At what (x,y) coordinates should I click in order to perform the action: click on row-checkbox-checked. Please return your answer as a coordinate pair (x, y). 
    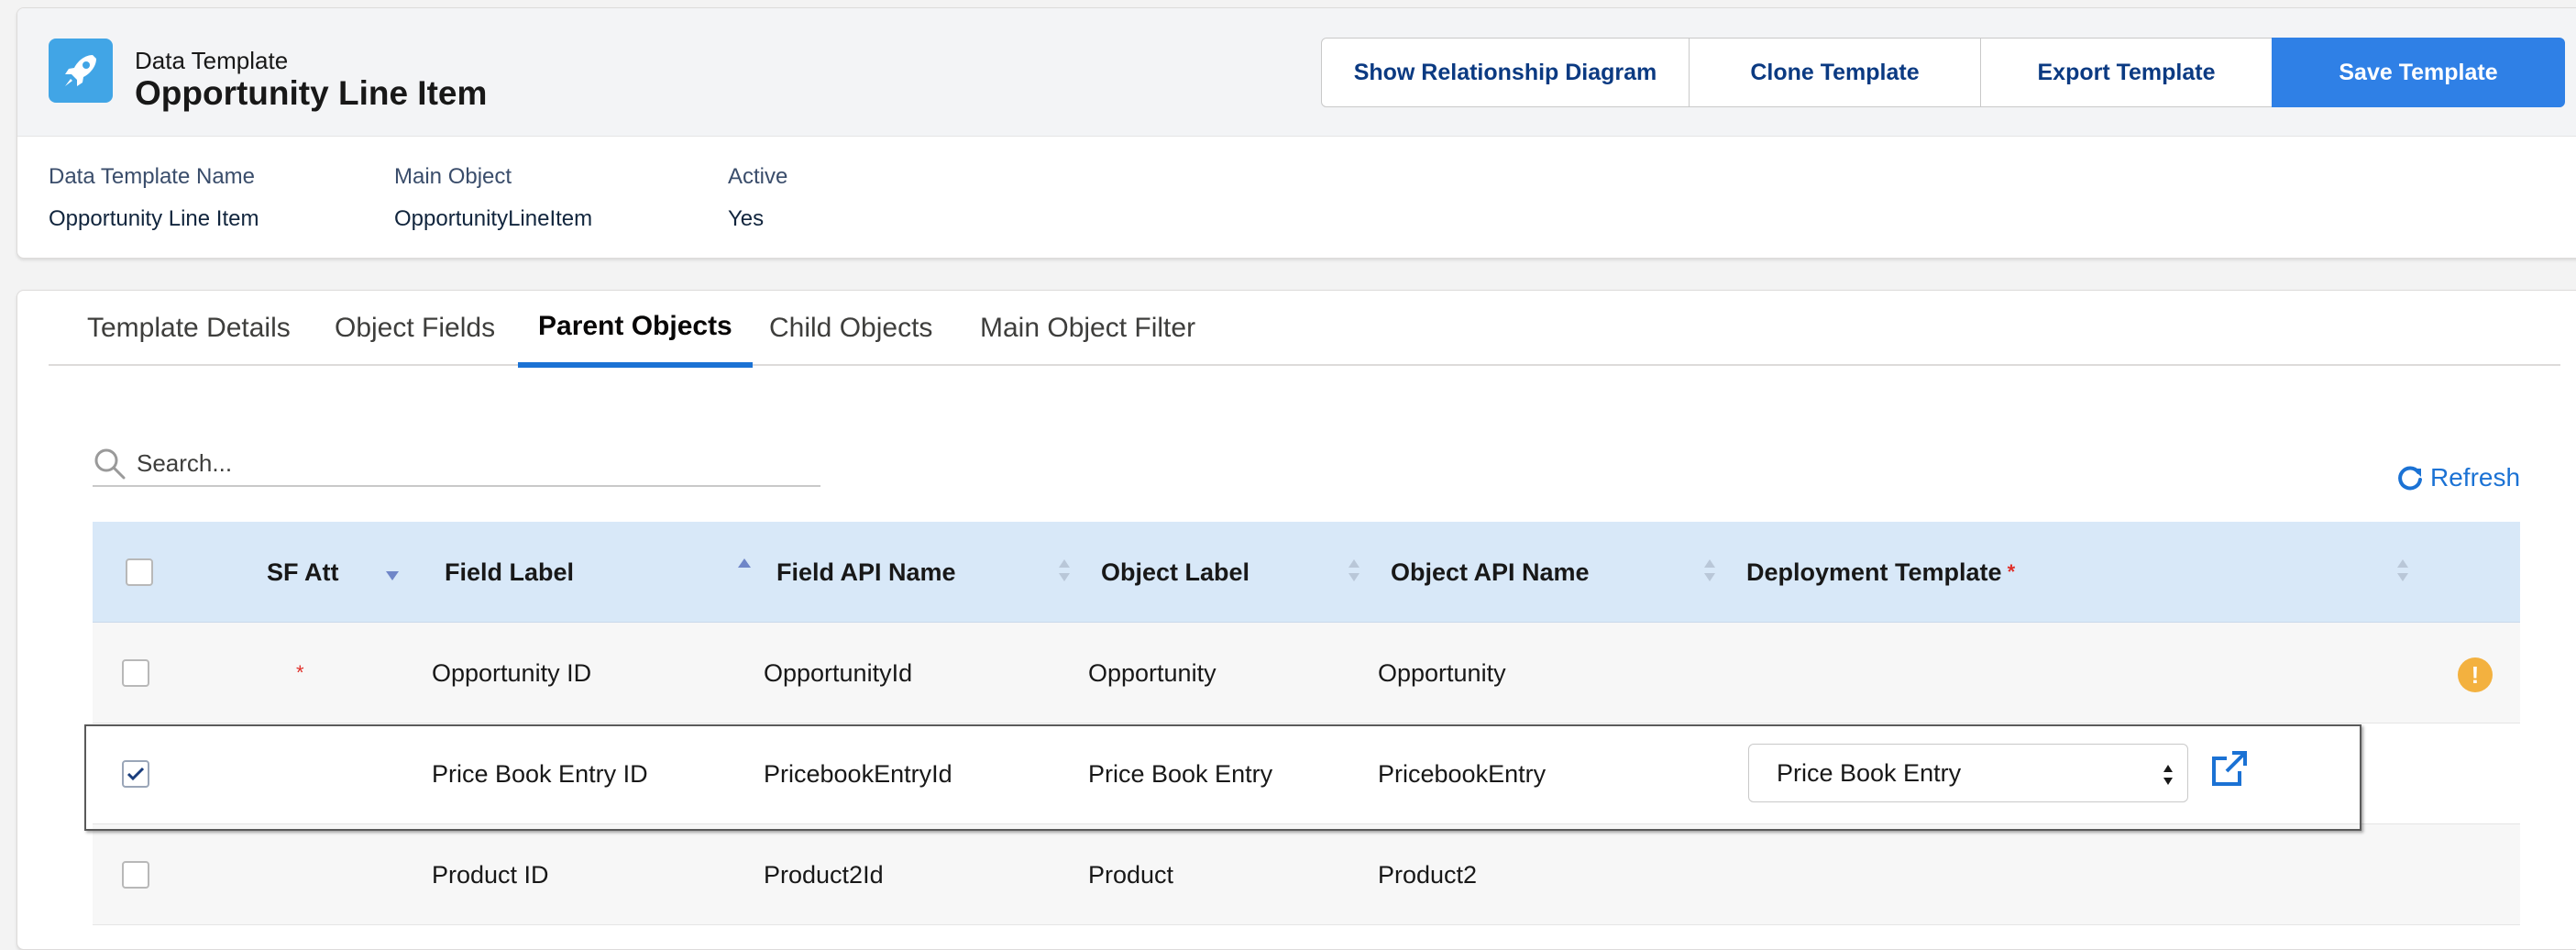
    Looking at the image, I should click on (136, 774).